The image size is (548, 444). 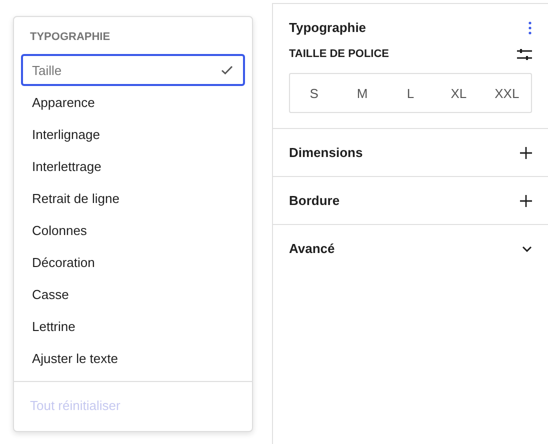 I want to click on font-size-option: S, so click(x=314, y=93).